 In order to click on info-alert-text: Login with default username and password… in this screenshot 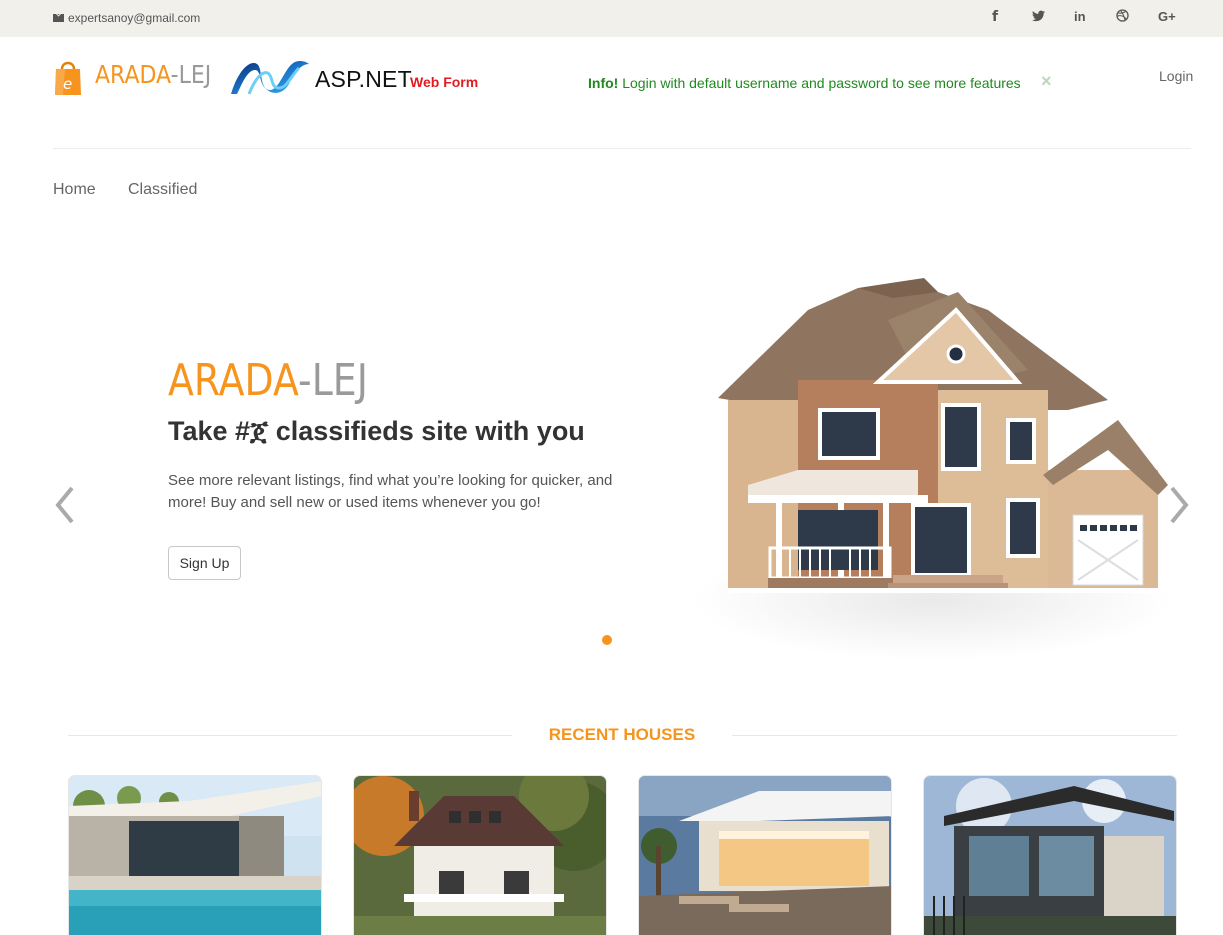, I will do `click(821, 83)`.